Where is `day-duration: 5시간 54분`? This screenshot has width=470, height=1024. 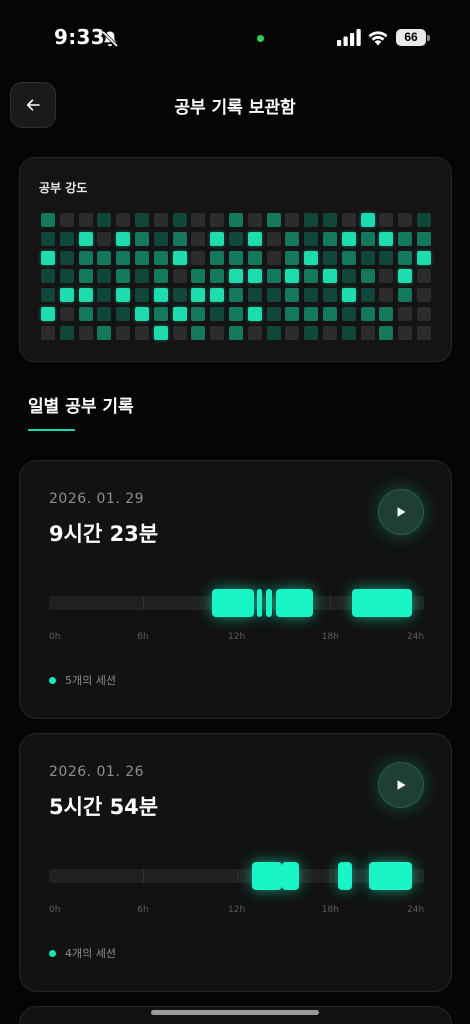
day-duration: 5시간 54분 is located at coordinates (104, 807).